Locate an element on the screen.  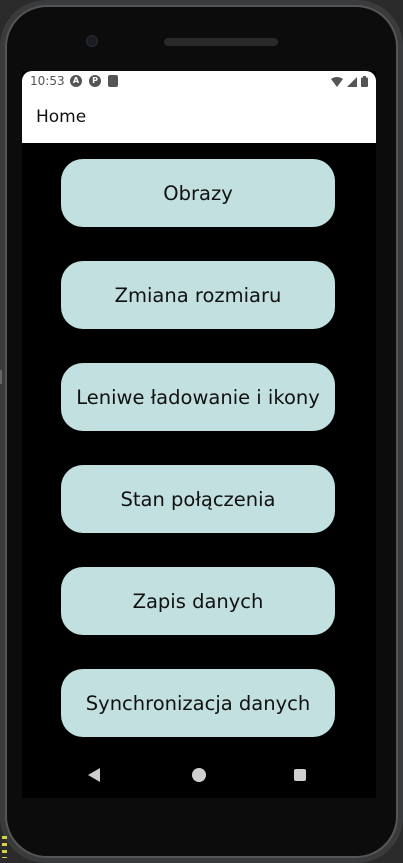
page-title: Home is located at coordinates (61, 117).